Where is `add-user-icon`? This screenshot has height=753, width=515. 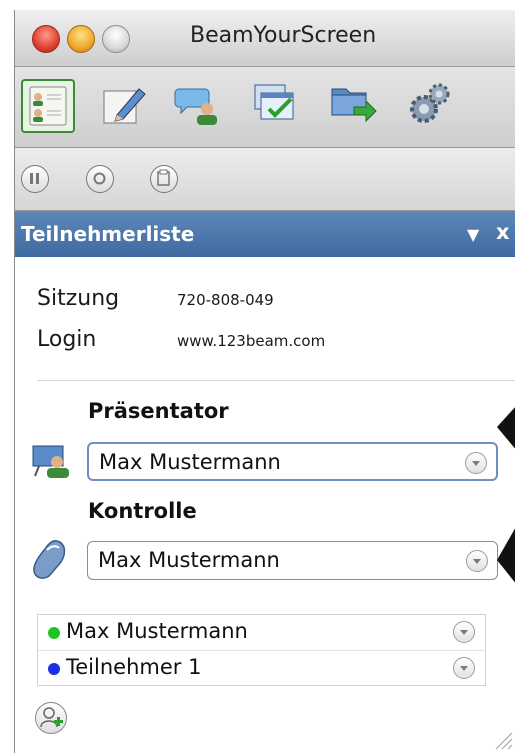
add-user-icon is located at coordinates (51, 717).